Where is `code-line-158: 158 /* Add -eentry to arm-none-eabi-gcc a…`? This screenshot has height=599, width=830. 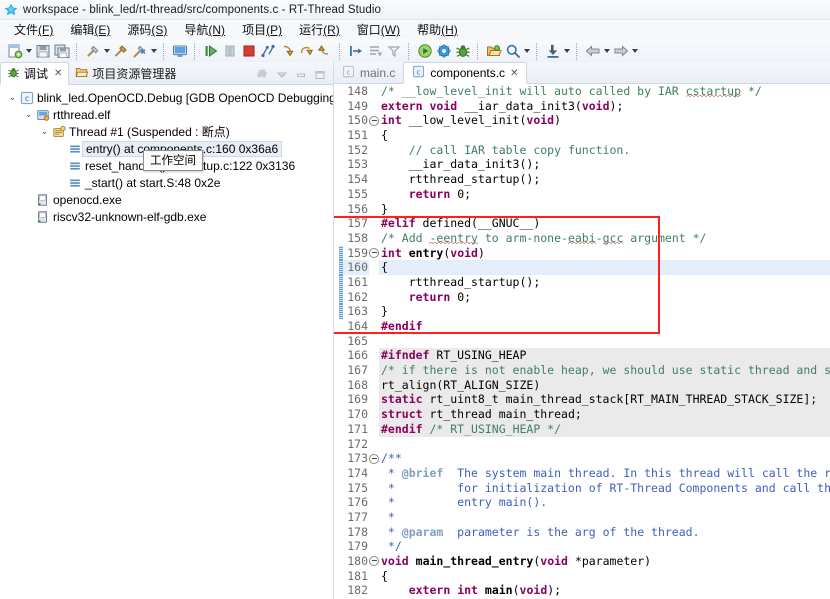 code-line-158: 158 /* Add -eentry to arm-none-eabi-gcc a… is located at coordinates (582, 238).